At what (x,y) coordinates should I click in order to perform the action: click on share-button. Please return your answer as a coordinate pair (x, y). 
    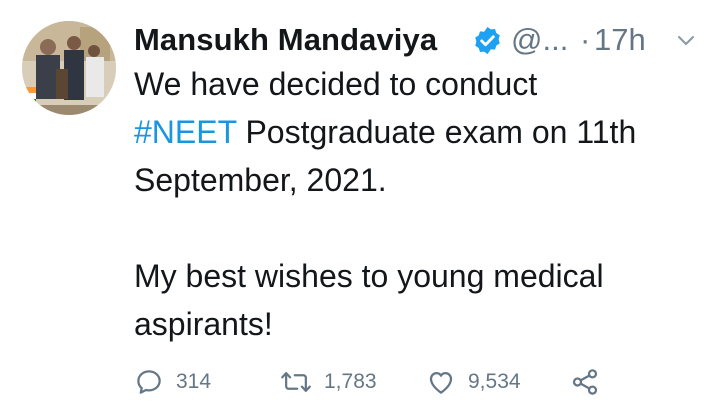
    Looking at the image, I should click on (585, 382).